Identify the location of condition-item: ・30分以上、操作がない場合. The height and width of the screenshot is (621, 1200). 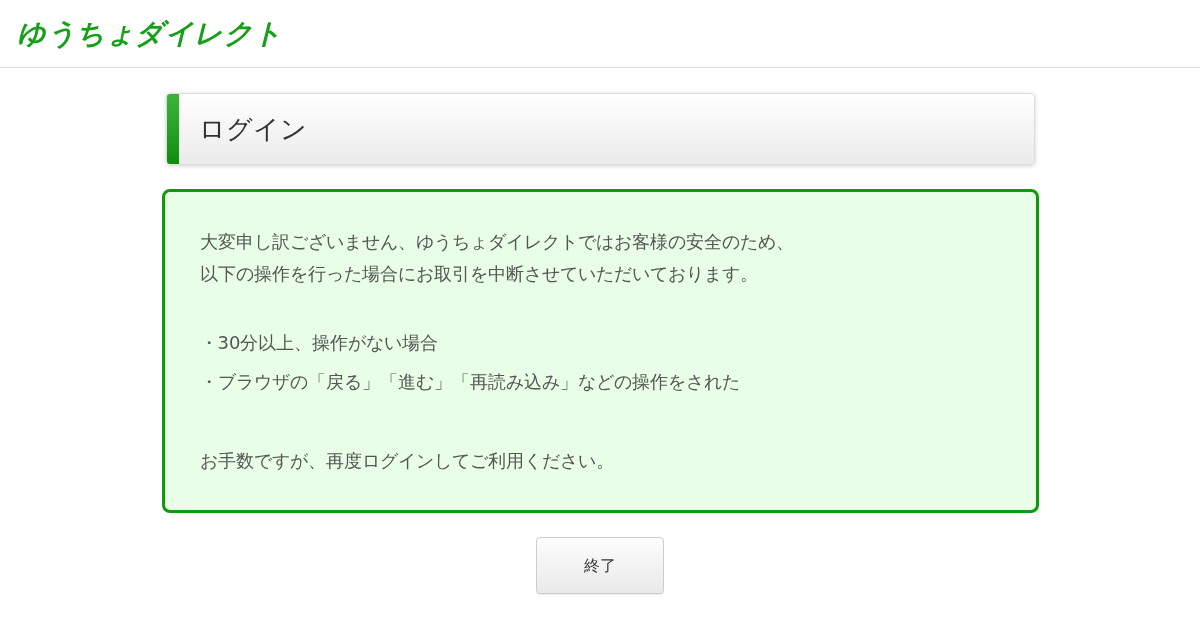
(319, 343).